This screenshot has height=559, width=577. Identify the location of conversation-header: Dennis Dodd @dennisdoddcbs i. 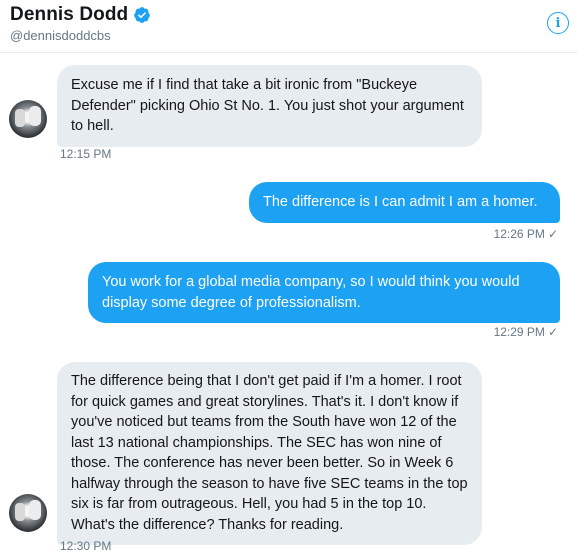
(288, 26).